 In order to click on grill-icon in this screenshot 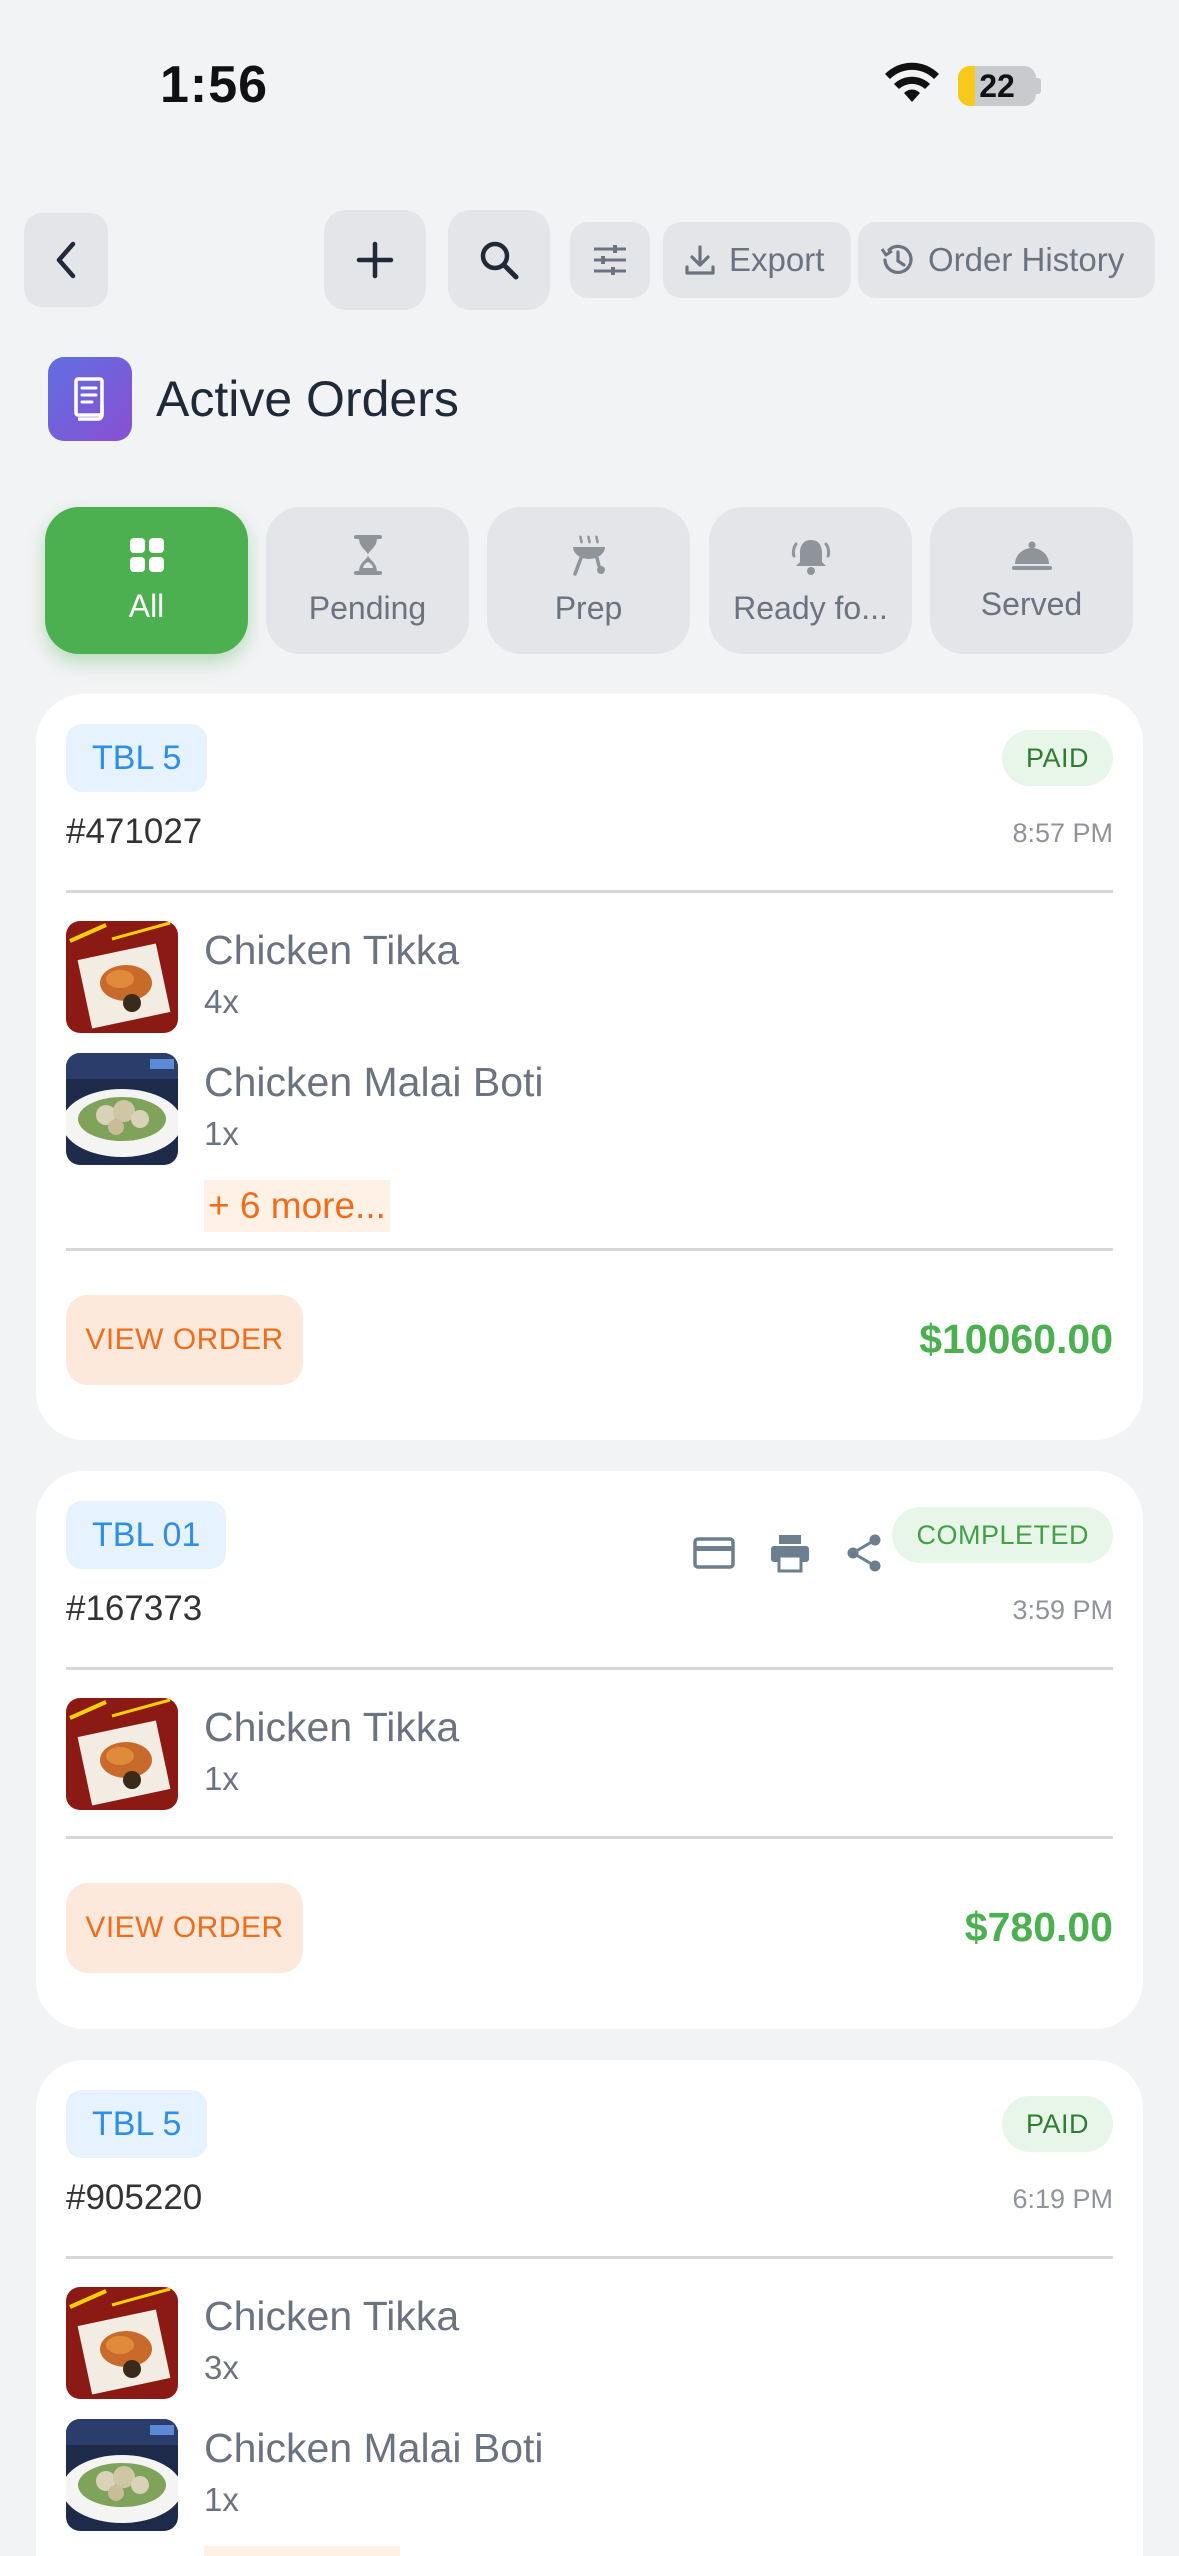, I will do `click(588, 555)`.